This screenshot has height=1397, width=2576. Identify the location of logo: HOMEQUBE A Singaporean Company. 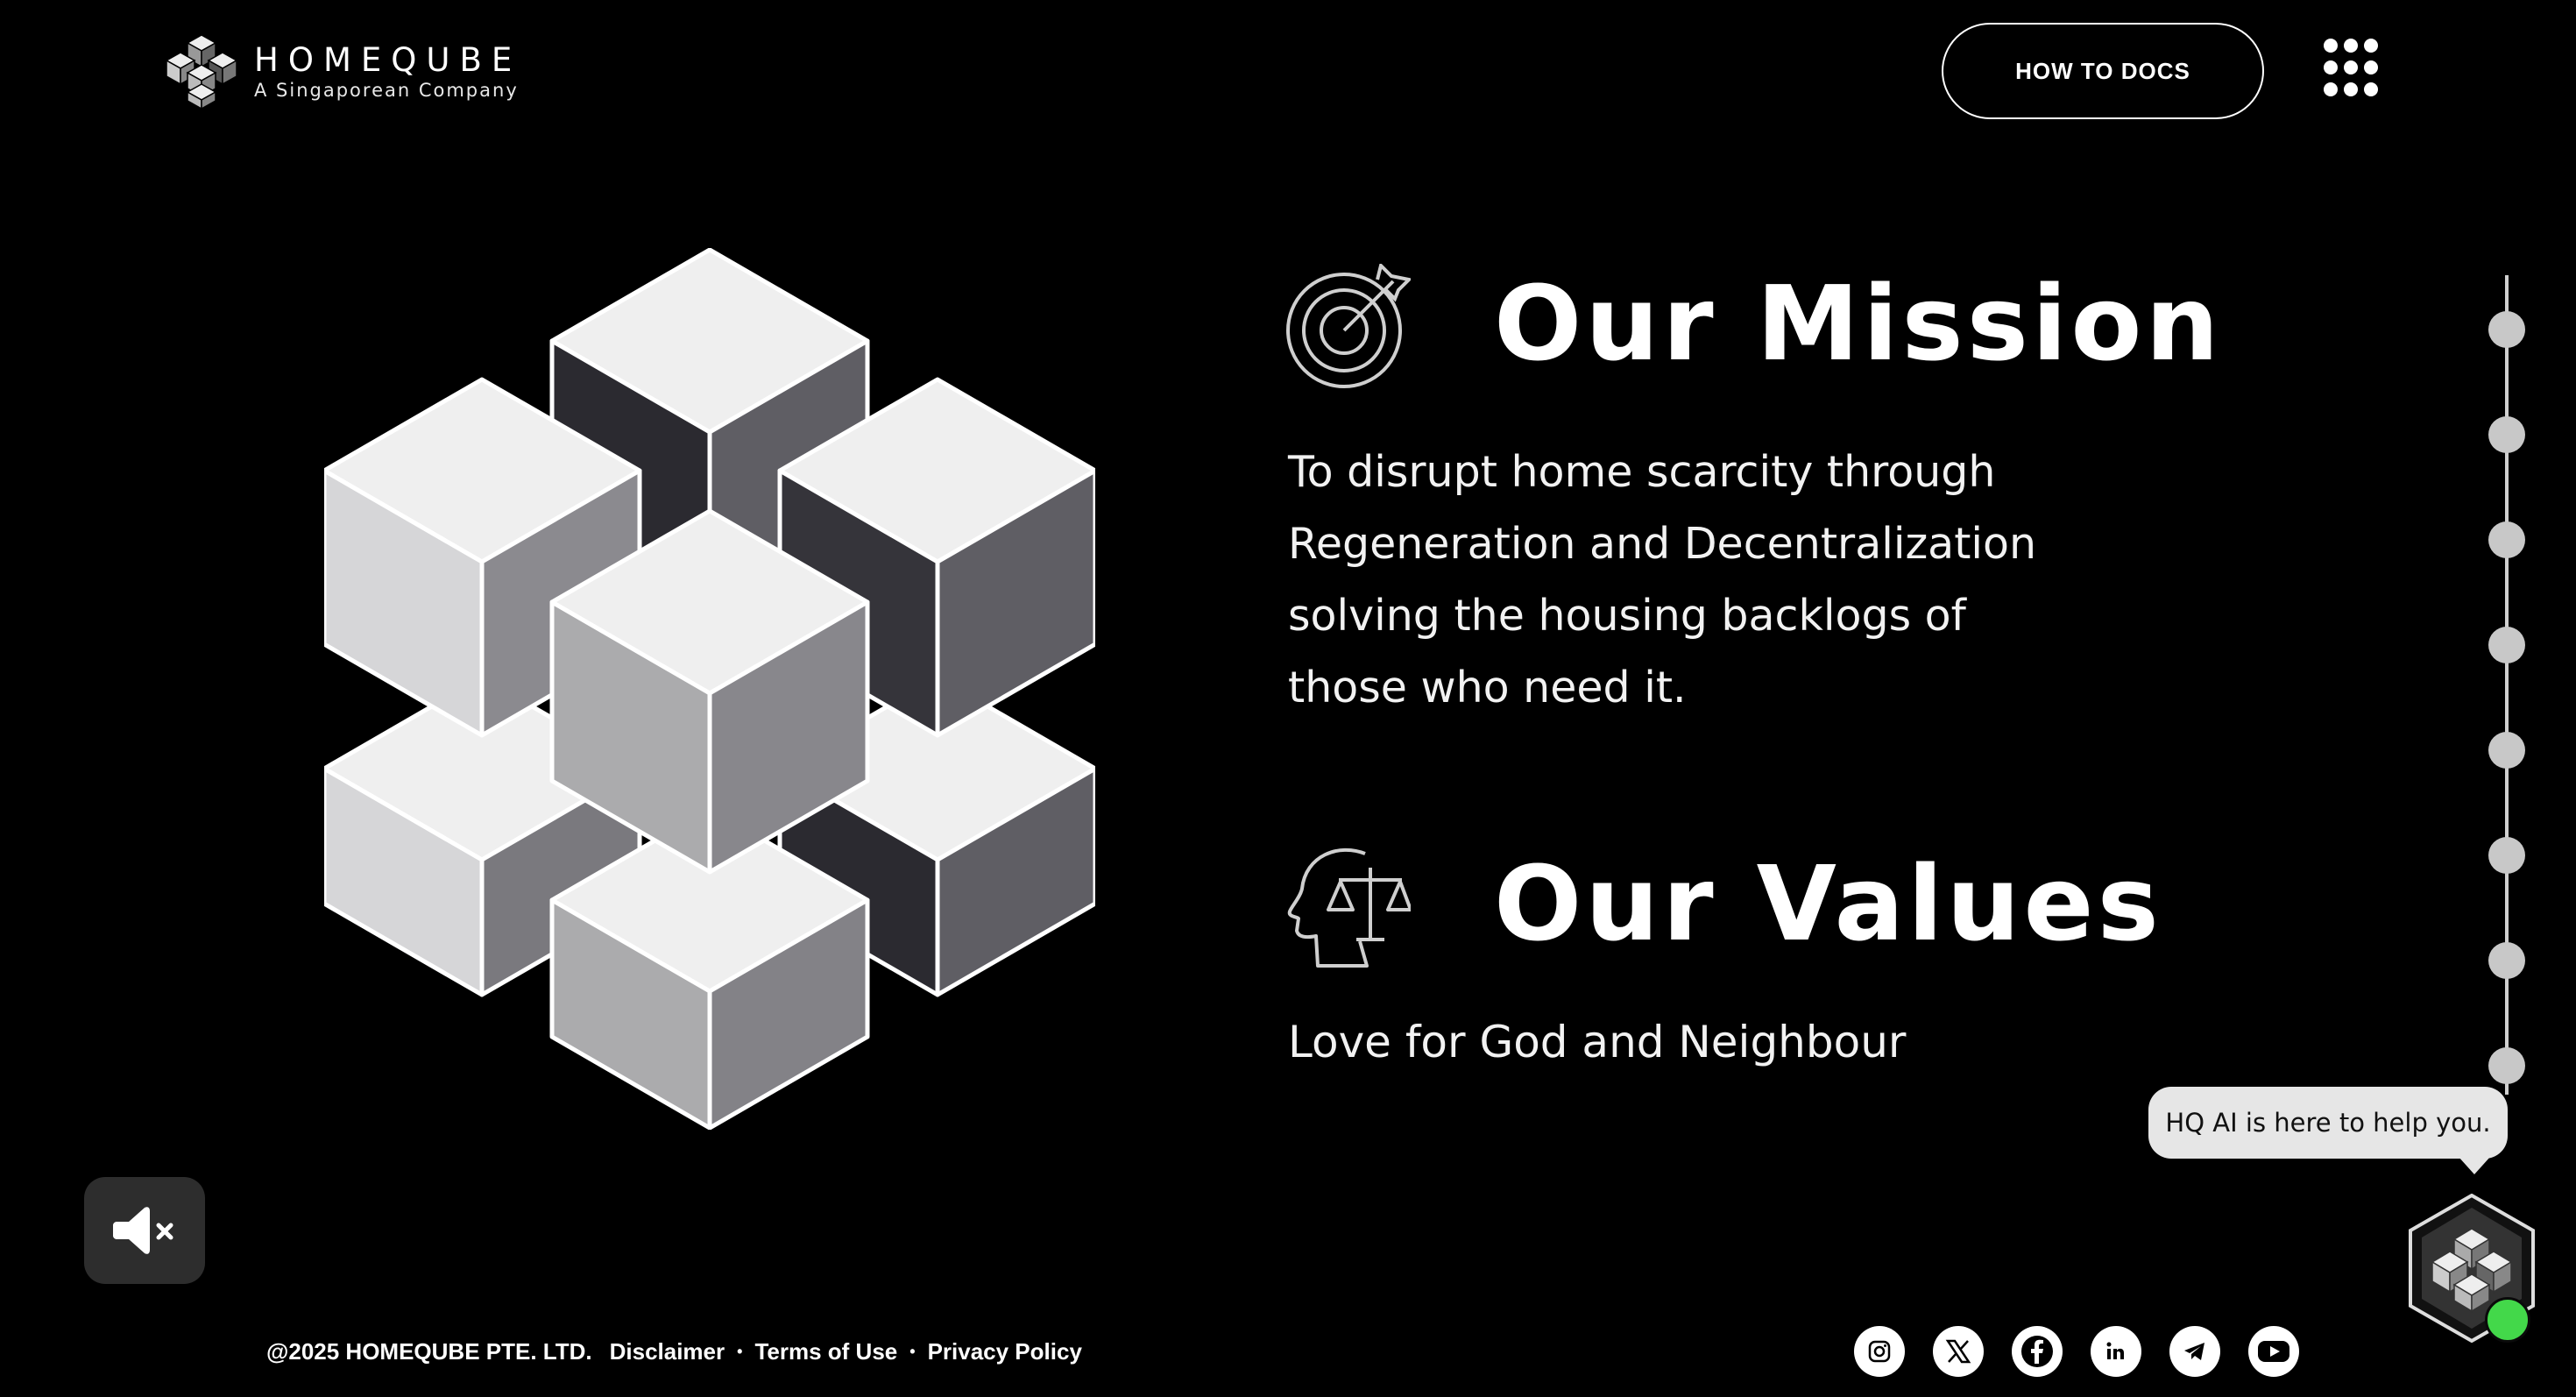
(343, 71).